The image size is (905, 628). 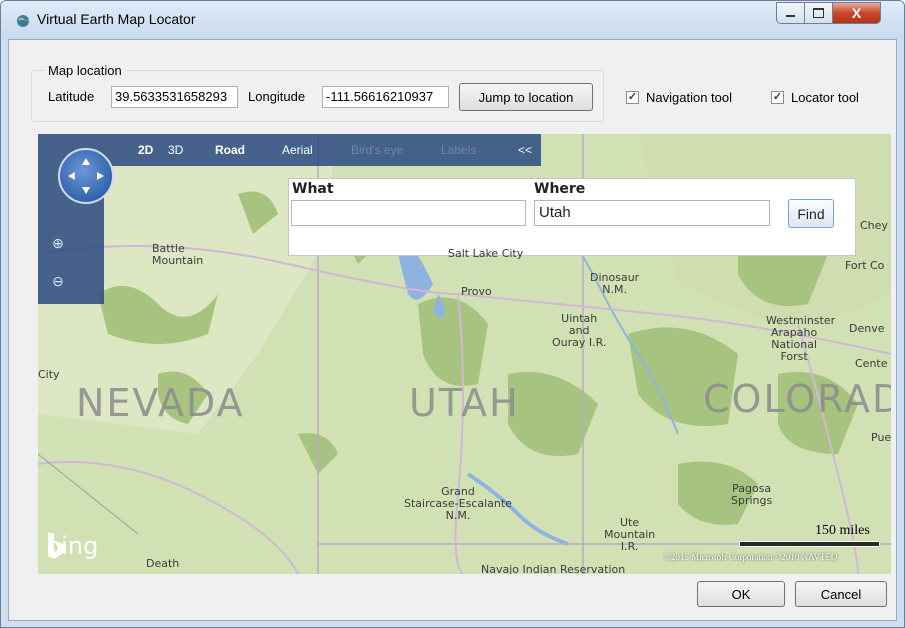 I want to click on place-provo: Provo, so click(x=476, y=291).